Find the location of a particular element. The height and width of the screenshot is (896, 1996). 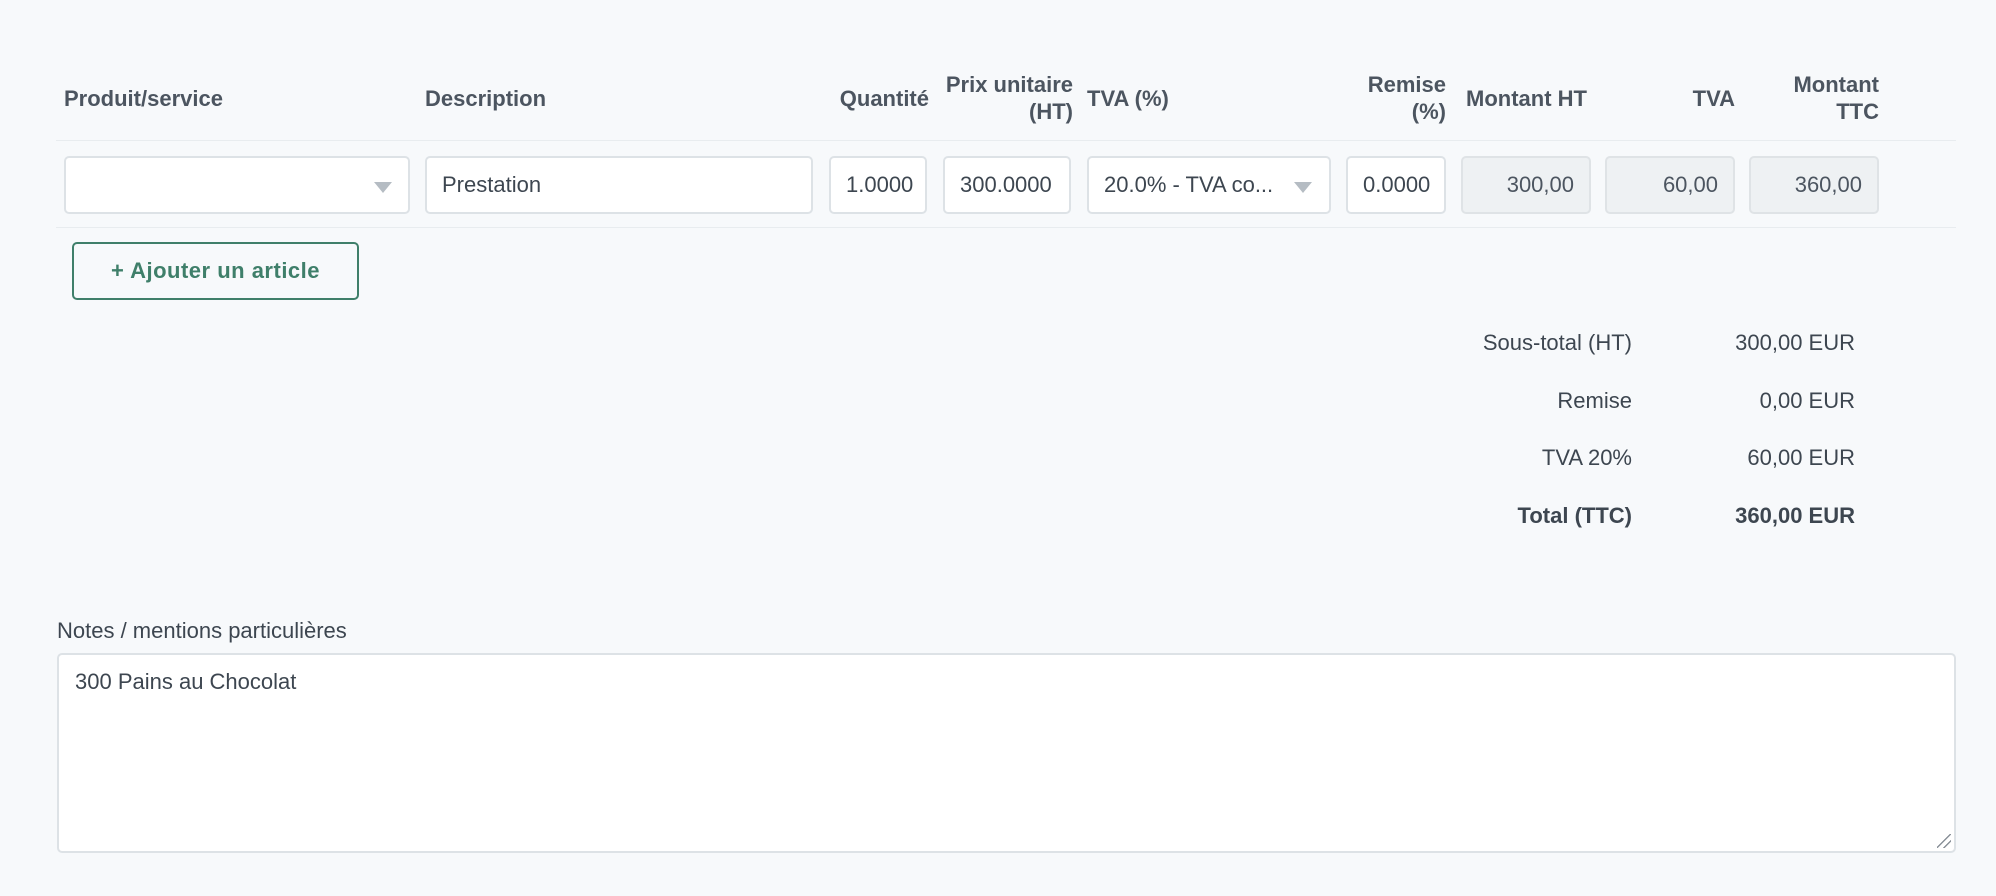

notes-label: Notes / mentions particulières is located at coordinates (202, 630).